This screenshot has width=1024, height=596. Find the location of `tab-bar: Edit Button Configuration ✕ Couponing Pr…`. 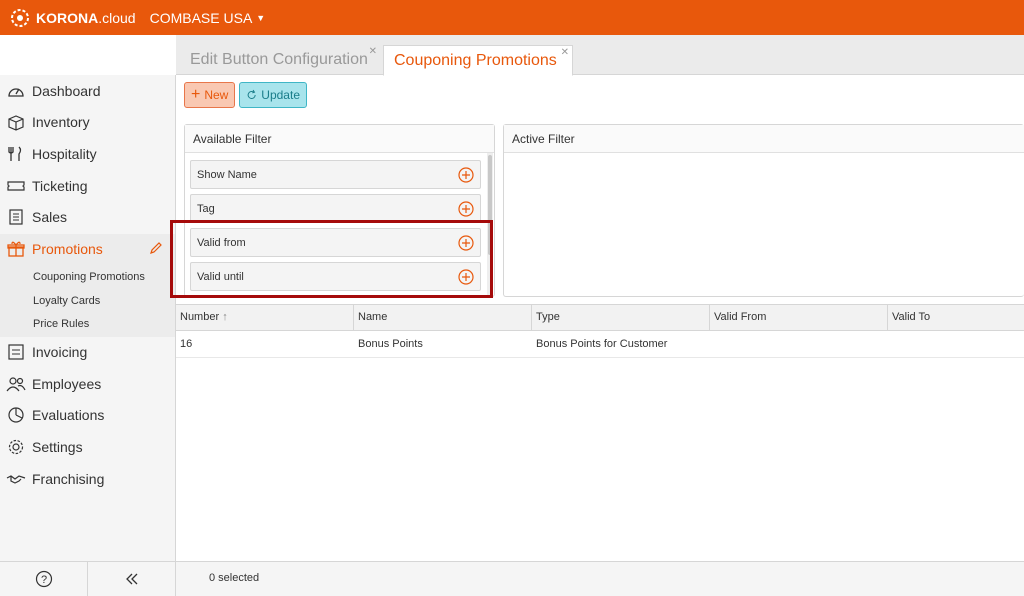

tab-bar: Edit Button Configuration ✕ Couponing Pr… is located at coordinates (600, 55).